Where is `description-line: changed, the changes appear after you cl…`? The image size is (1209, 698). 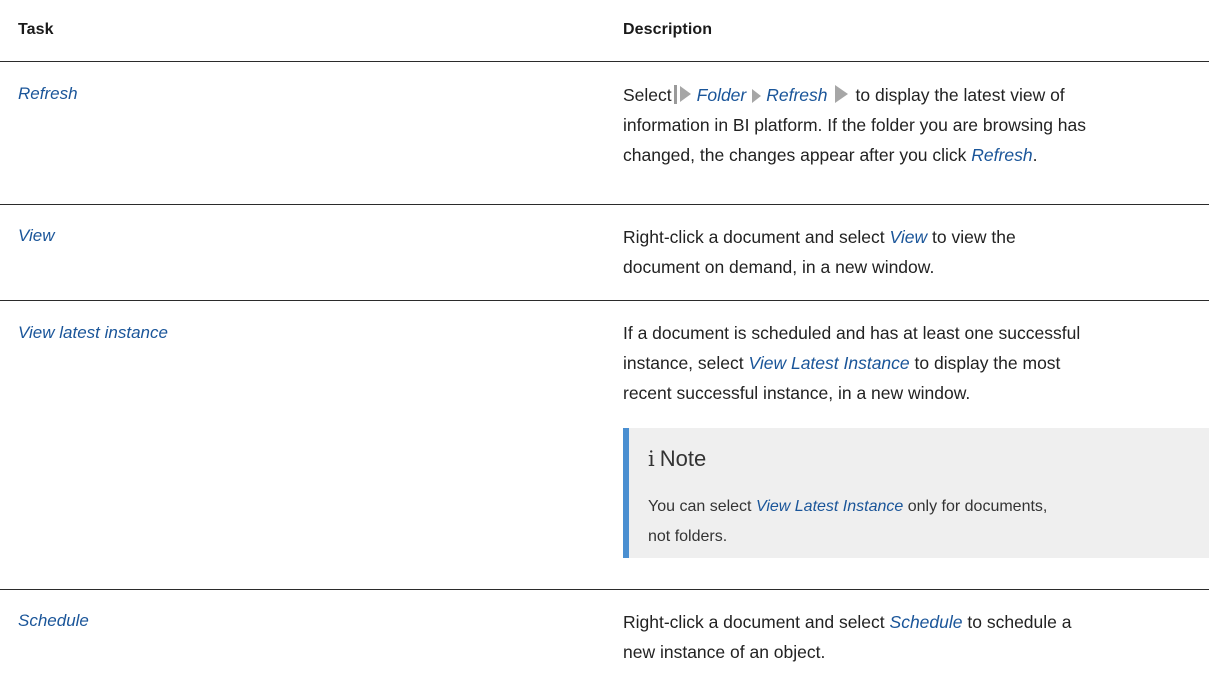 description-line: changed, the changes appear after you cl… is located at coordinates (916, 155).